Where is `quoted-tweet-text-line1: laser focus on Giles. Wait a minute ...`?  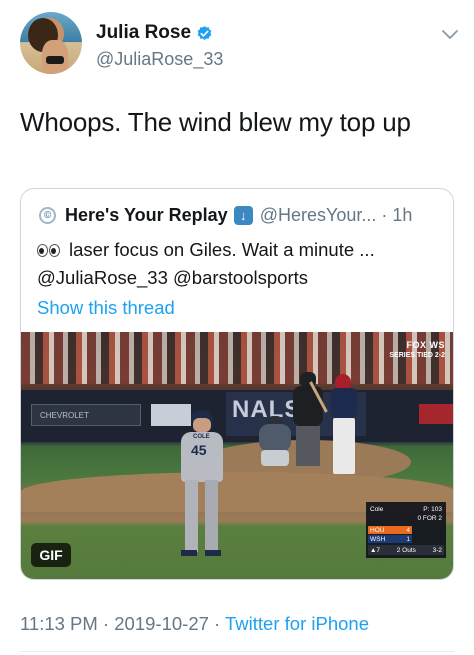 quoted-tweet-text-line1: laser focus on Giles. Wait a minute ... is located at coordinates (206, 250).